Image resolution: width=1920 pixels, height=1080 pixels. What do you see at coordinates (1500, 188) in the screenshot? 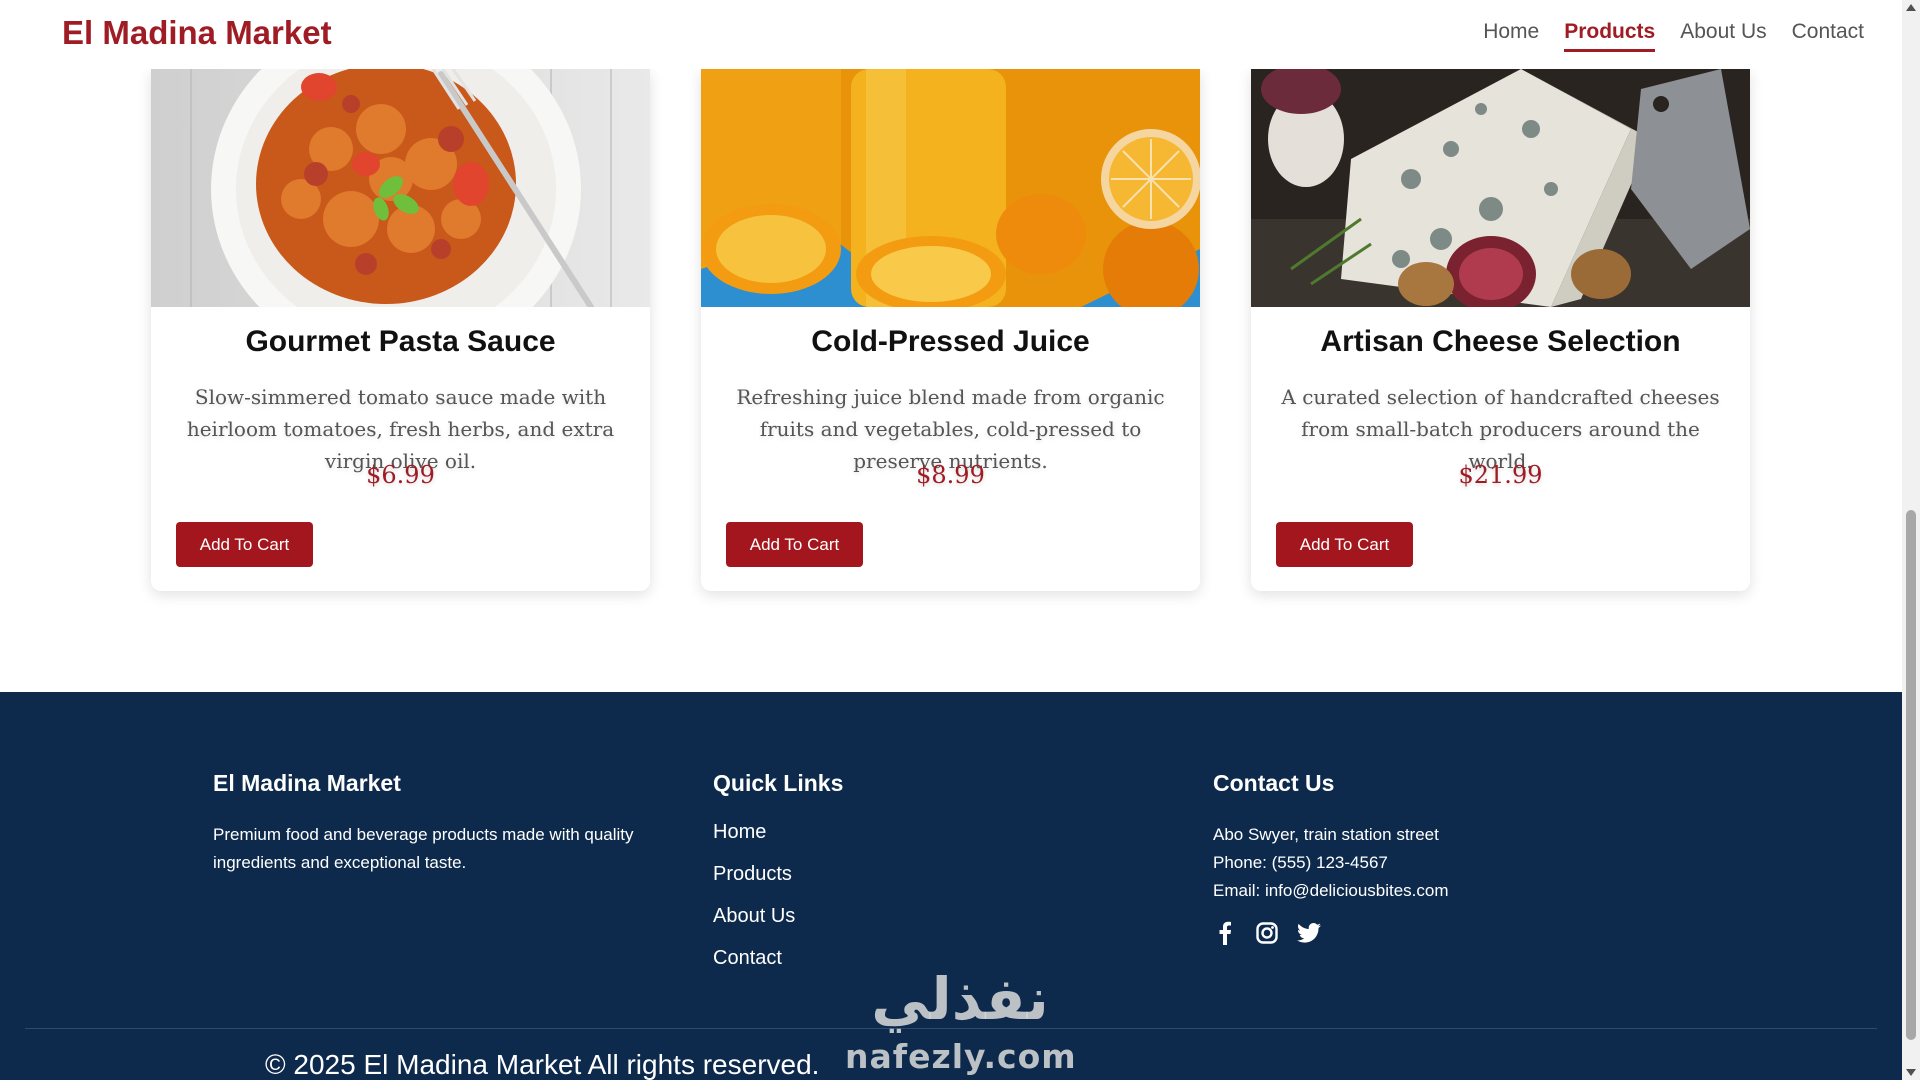
I see `cheese-board-image` at bounding box center [1500, 188].